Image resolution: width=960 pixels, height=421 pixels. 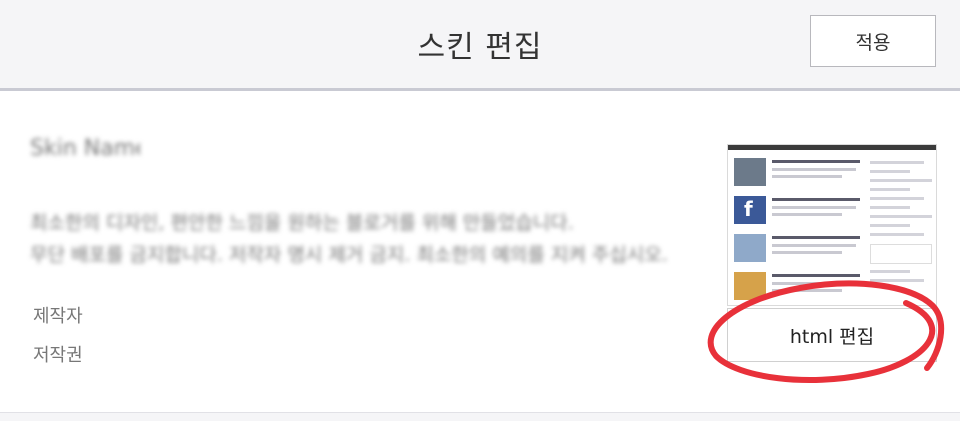 I want to click on copyright-label: 저작권, so click(x=58, y=355).